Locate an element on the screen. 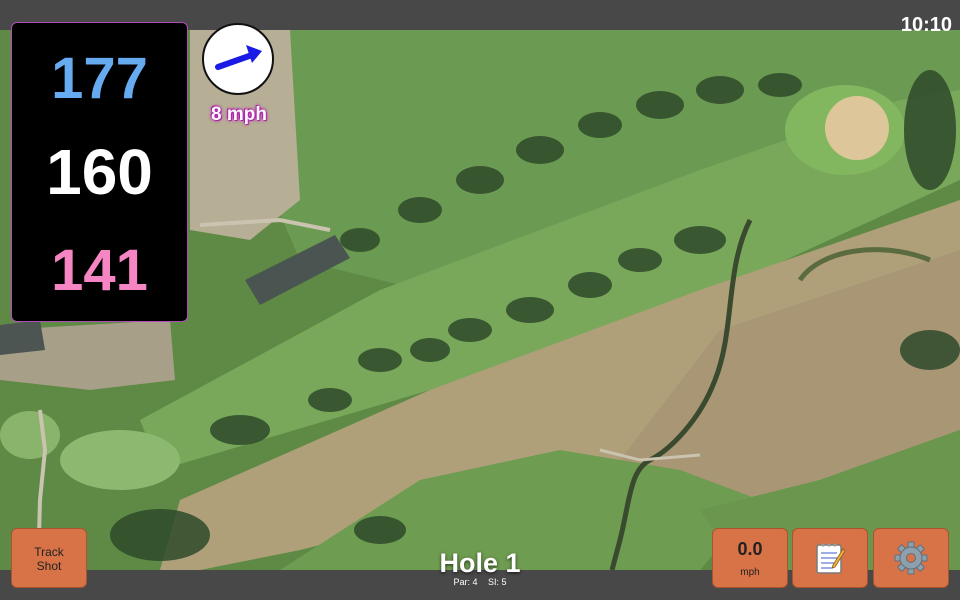 The image size is (960, 600). gear-icon is located at coordinates (911, 558).